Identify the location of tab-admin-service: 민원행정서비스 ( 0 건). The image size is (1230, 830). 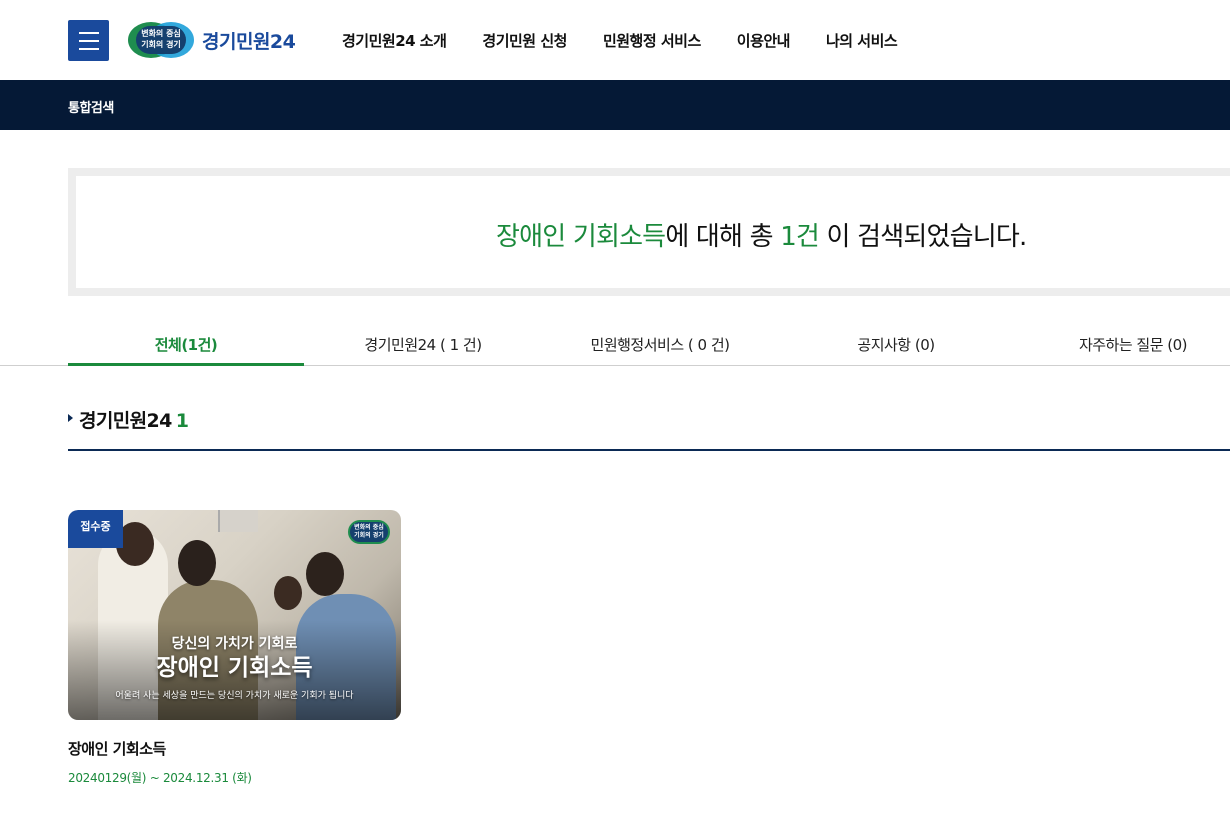
(660, 346).